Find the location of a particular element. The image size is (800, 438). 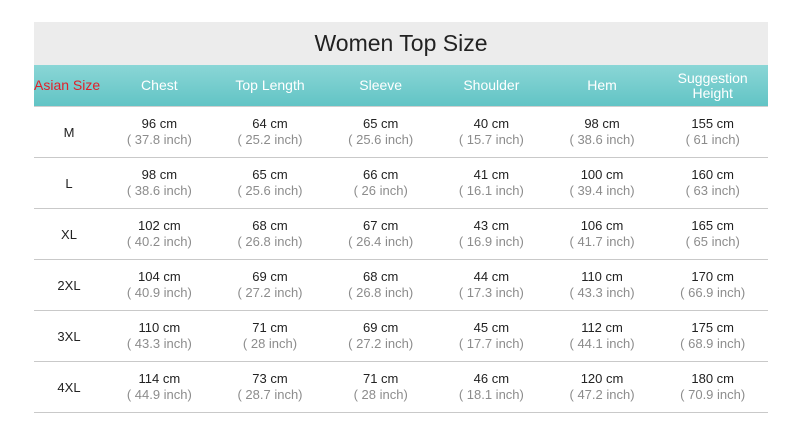

cm-value: 96 cm is located at coordinates (159, 123).